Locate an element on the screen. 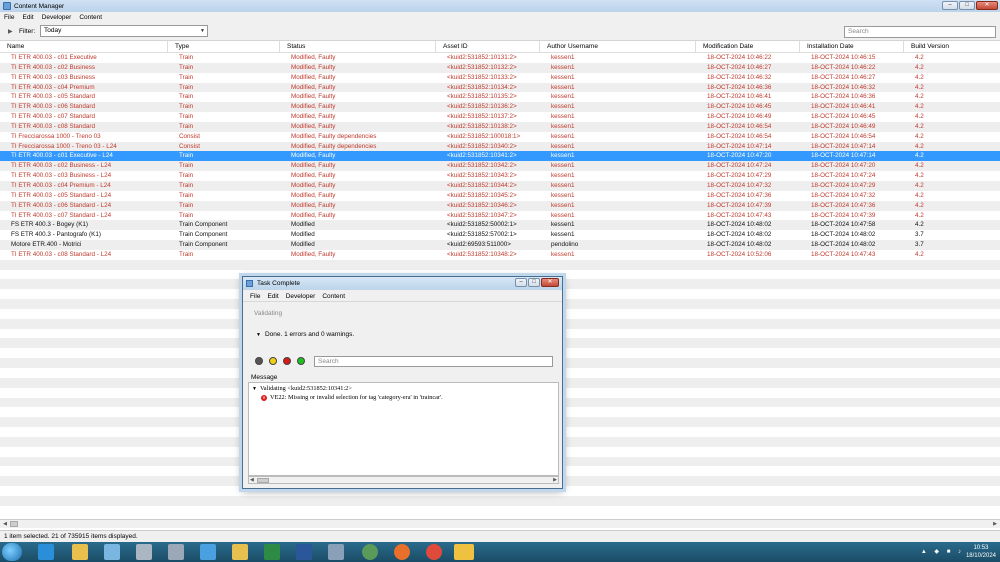  dialog-maximize-button: □ is located at coordinates (534, 282).